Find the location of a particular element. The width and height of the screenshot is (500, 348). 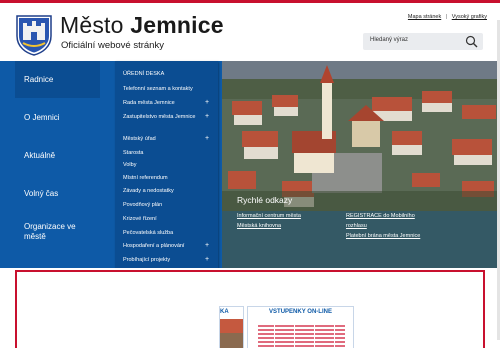

nav-item-o-jemnici: O Jemnici is located at coordinates (57, 117).